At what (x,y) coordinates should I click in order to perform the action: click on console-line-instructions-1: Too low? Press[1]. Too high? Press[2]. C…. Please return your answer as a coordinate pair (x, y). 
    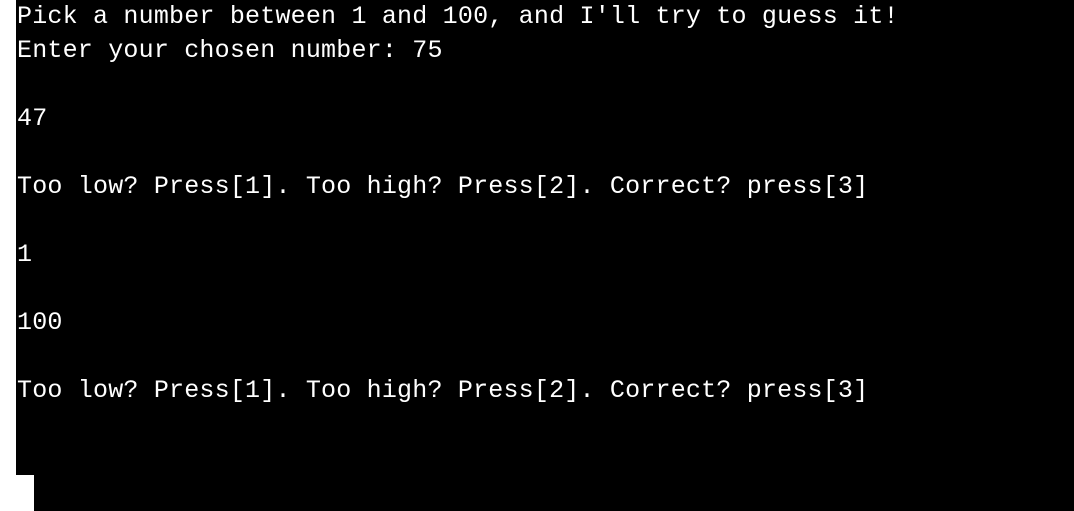
    Looking at the image, I should click on (443, 186).